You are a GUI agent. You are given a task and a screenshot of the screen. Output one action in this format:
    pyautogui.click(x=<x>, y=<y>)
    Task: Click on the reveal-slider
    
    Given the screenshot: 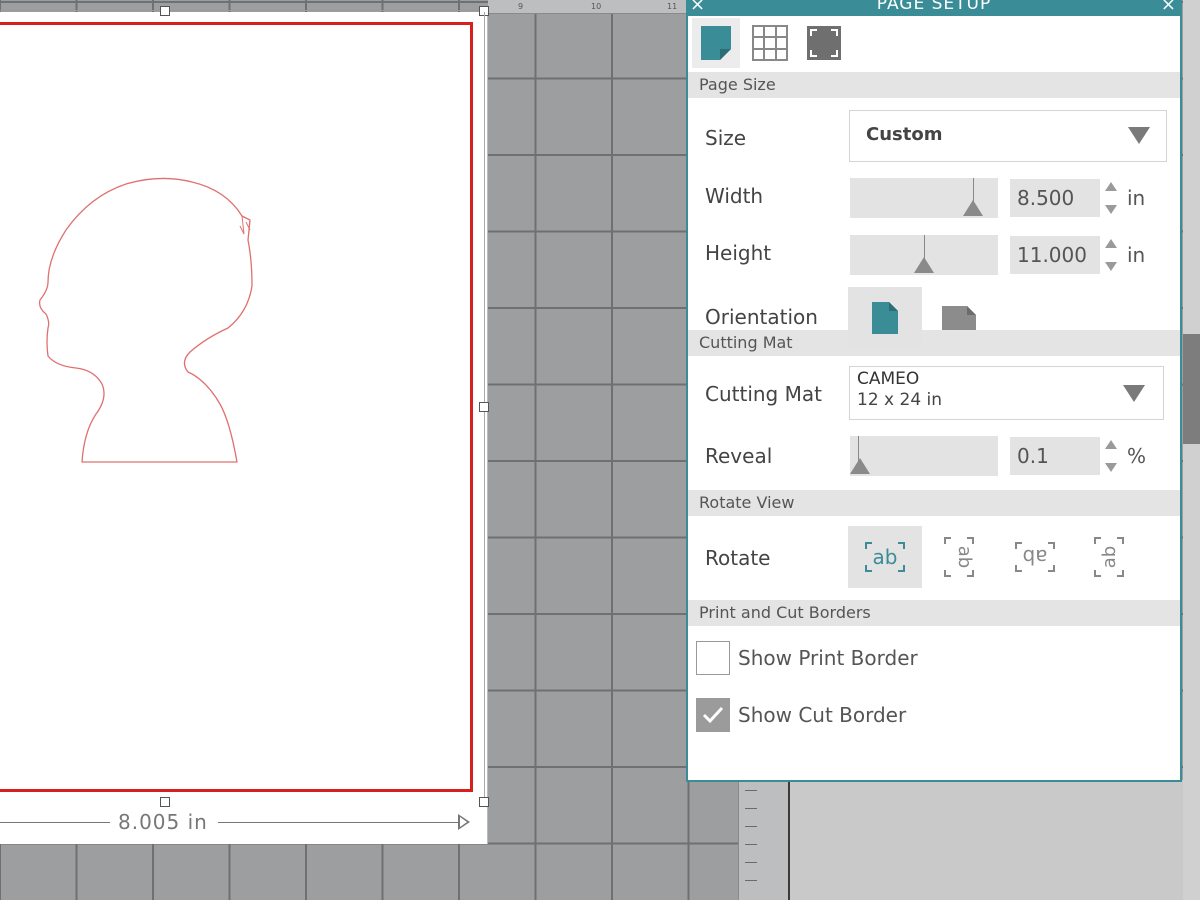 What is the action you would take?
    pyautogui.click(x=924, y=456)
    